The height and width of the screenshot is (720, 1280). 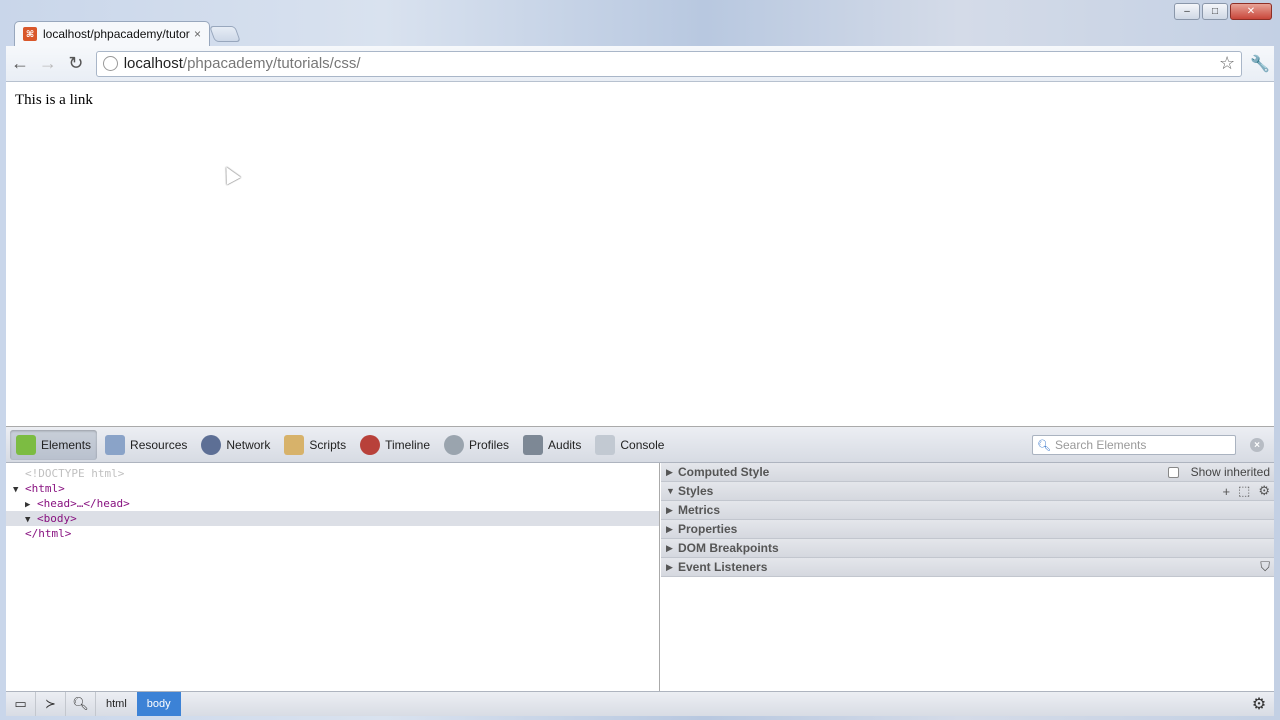 I want to click on maximize-button: □, so click(x=1215, y=11).